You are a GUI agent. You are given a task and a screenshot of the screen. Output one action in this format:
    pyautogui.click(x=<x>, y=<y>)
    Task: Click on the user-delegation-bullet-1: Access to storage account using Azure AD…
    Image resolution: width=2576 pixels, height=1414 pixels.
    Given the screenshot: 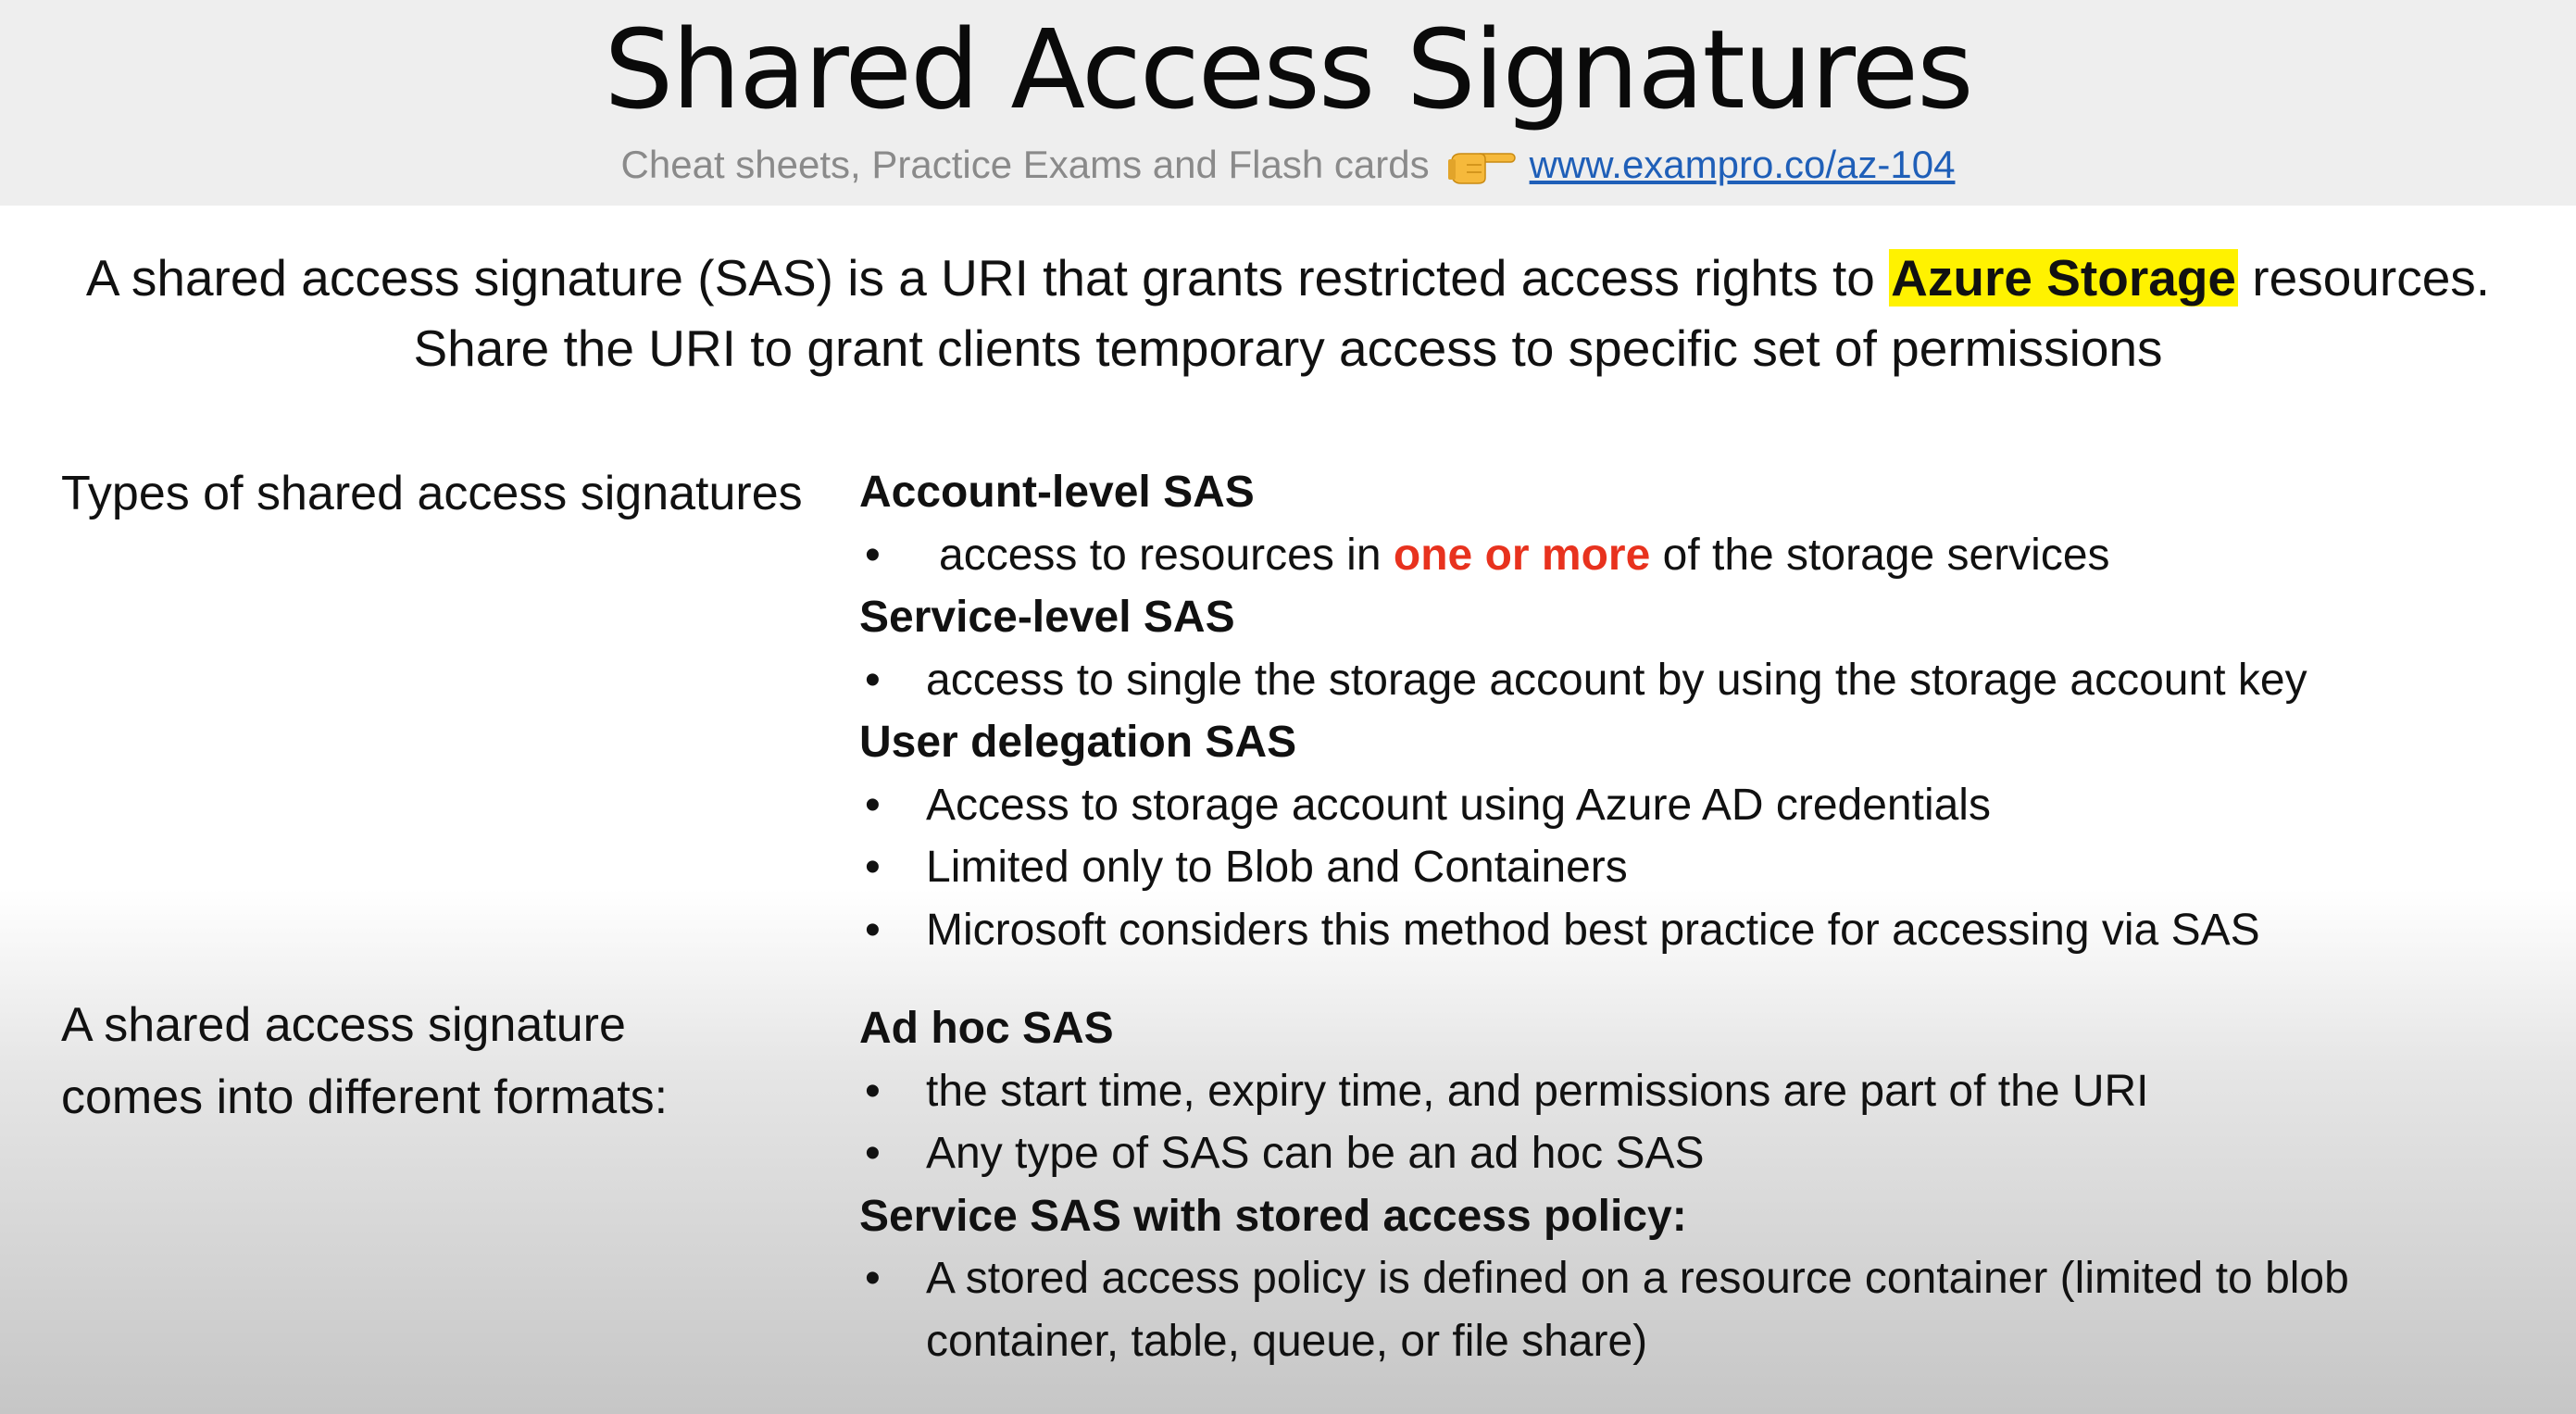 What is the action you would take?
    pyautogui.click(x=1458, y=805)
    